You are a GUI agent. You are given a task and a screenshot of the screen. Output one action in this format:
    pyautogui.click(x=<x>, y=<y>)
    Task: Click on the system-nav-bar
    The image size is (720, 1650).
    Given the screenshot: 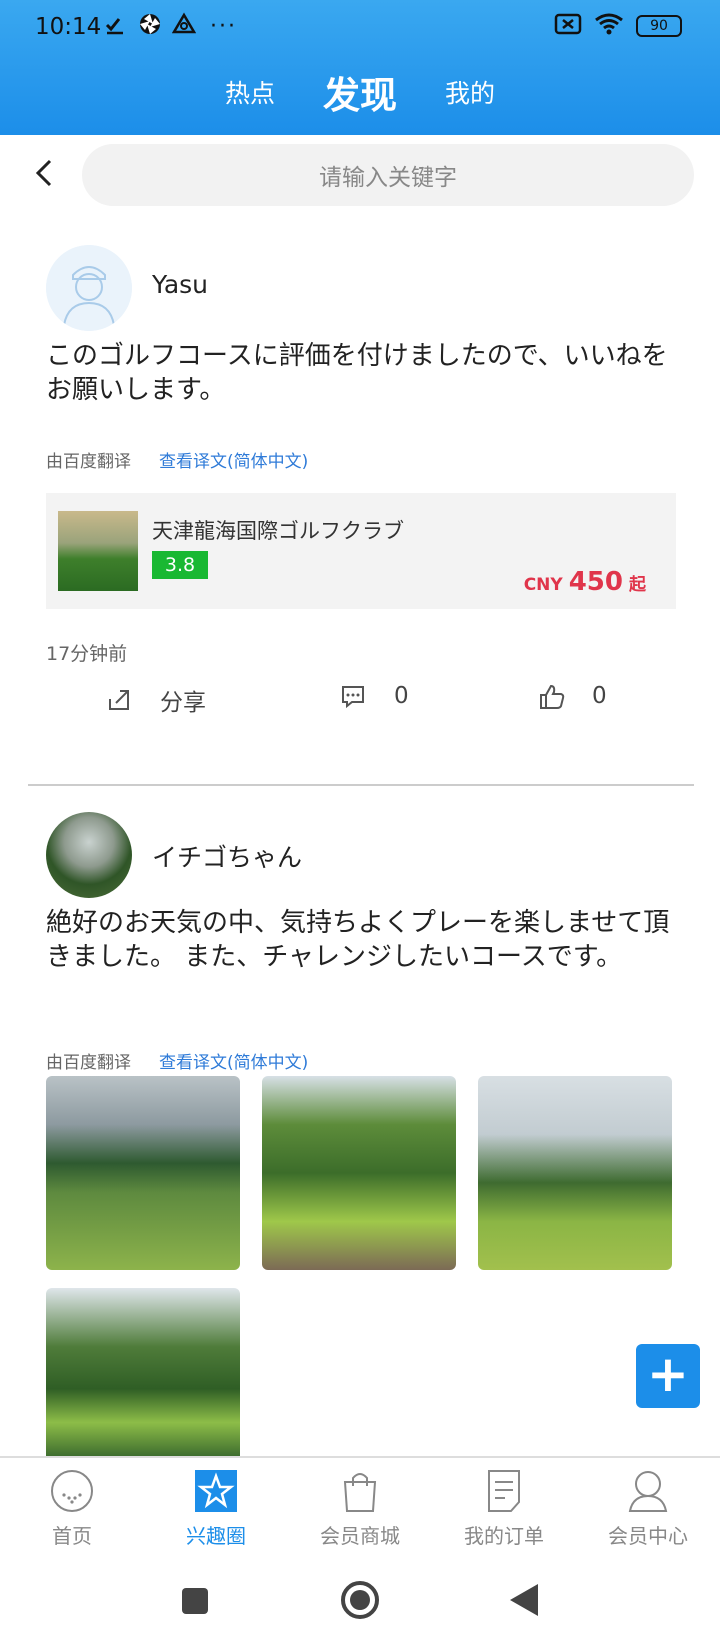 What is the action you would take?
    pyautogui.click(x=360, y=1606)
    